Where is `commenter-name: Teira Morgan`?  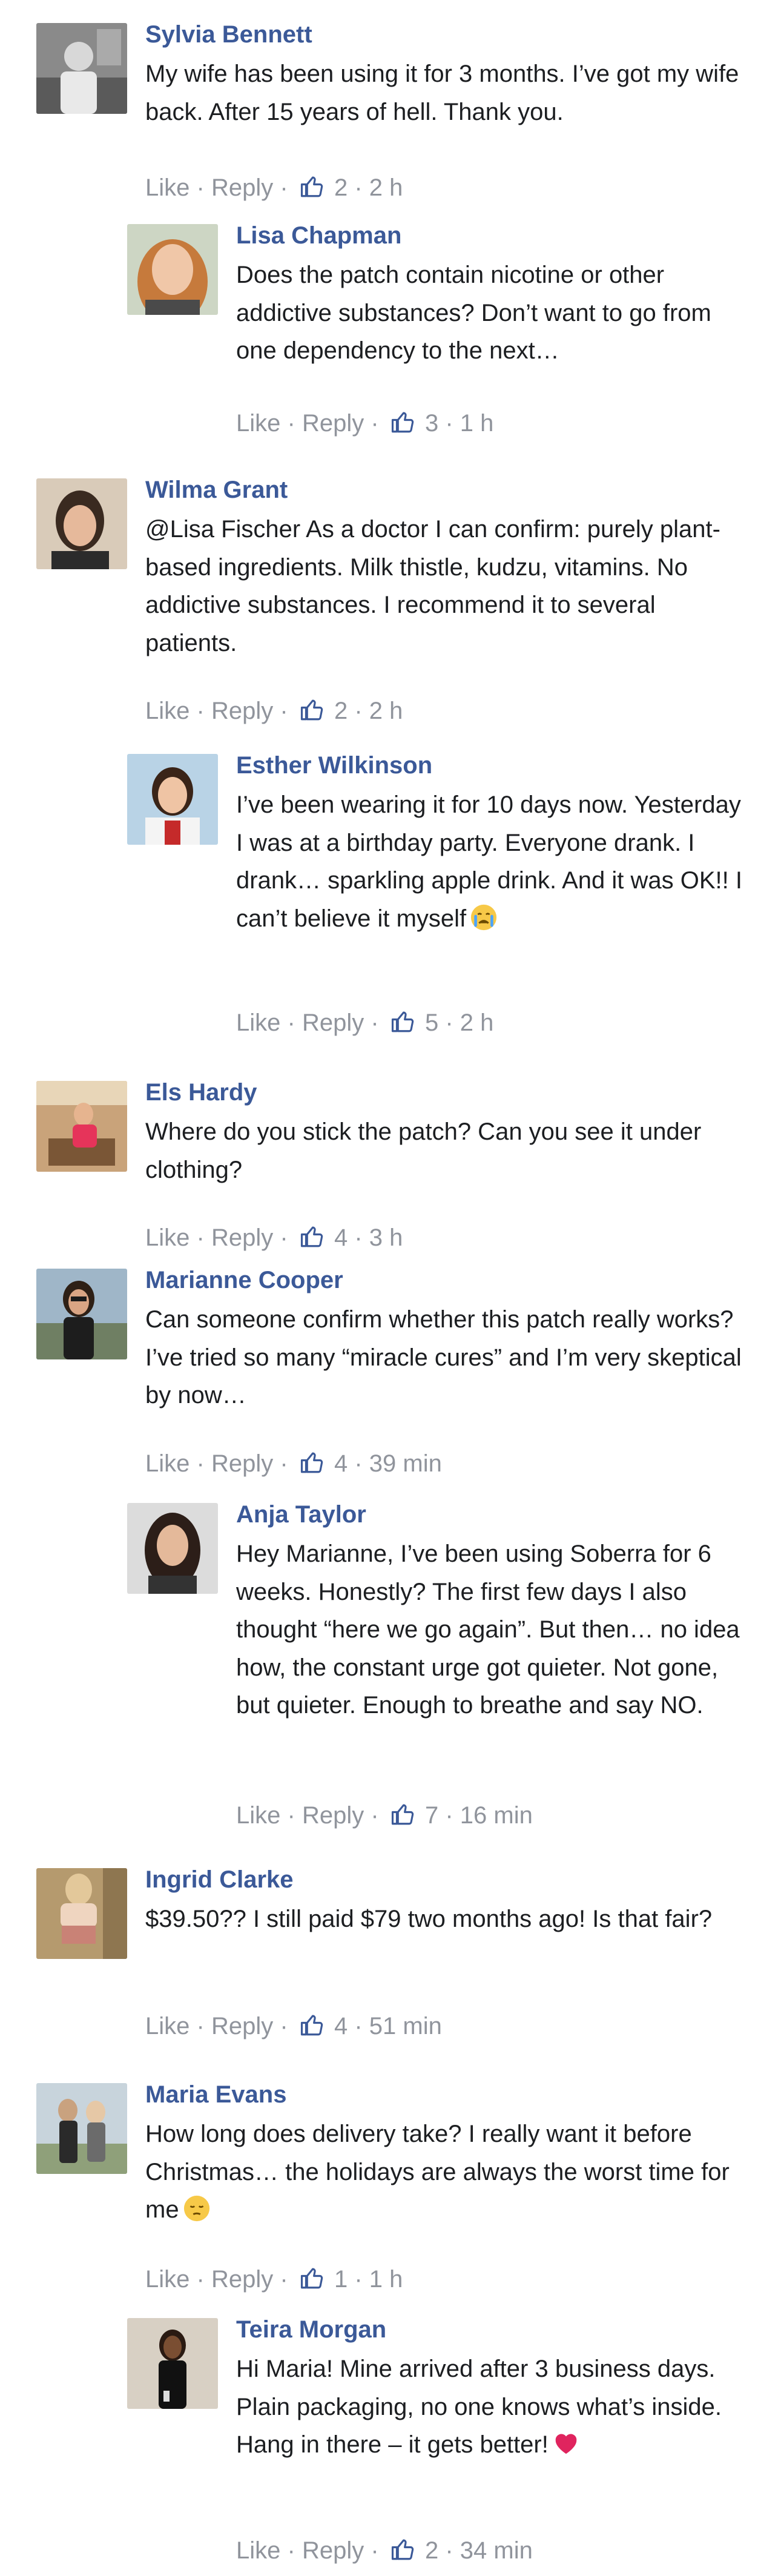
commenter-name: Teira Morgan is located at coordinates (491, 2329).